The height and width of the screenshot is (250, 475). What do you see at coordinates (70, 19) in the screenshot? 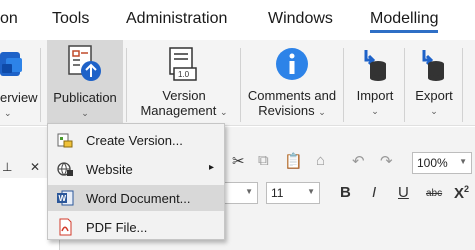
I see `menu-tab-tools: Tools` at bounding box center [70, 19].